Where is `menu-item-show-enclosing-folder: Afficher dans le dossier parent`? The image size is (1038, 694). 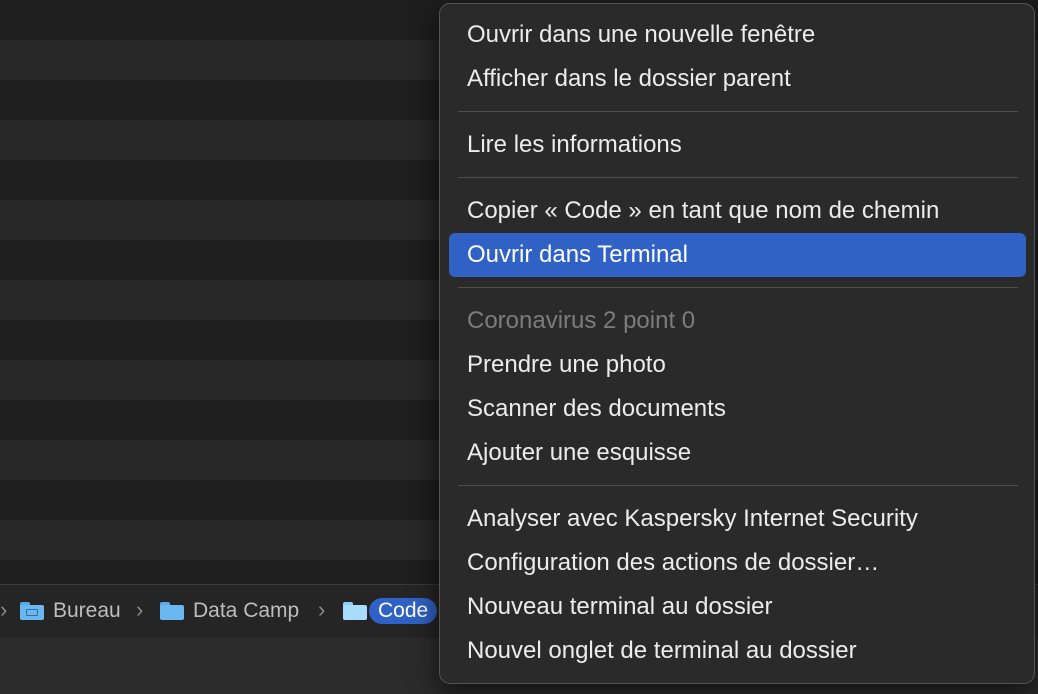
menu-item-show-enclosing-folder: Afficher dans le dossier parent is located at coordinates (737, 79).